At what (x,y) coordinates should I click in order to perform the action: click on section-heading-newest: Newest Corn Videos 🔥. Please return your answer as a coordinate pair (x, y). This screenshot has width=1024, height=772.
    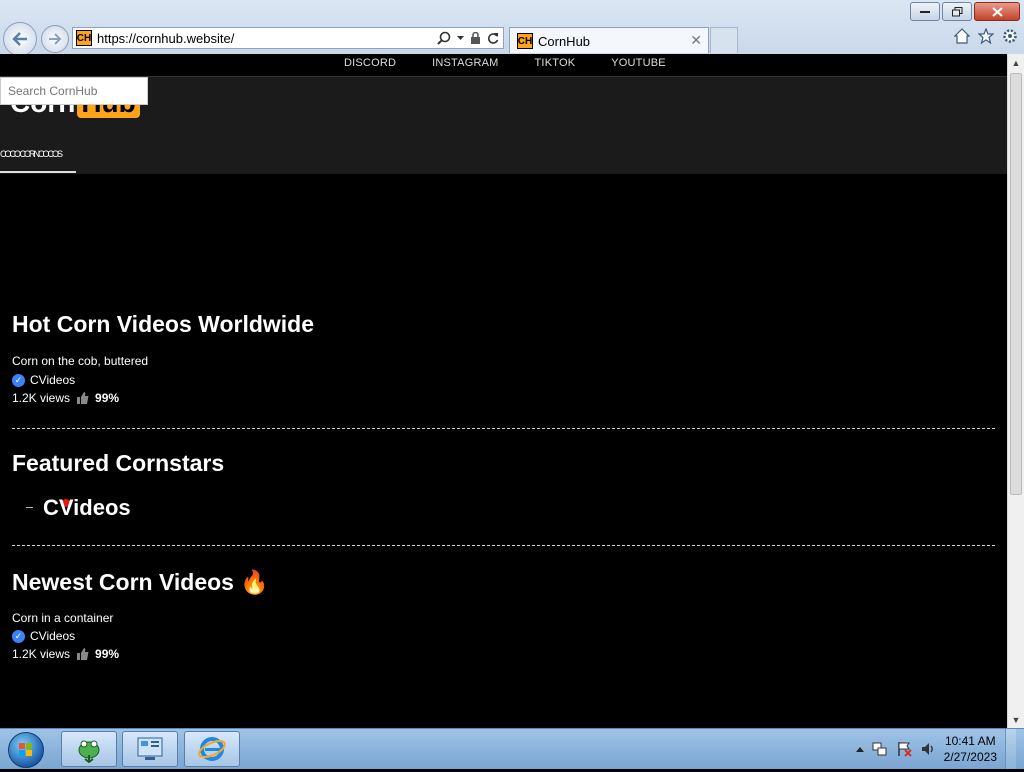
    Looking at the image, I should click on (140, 582).